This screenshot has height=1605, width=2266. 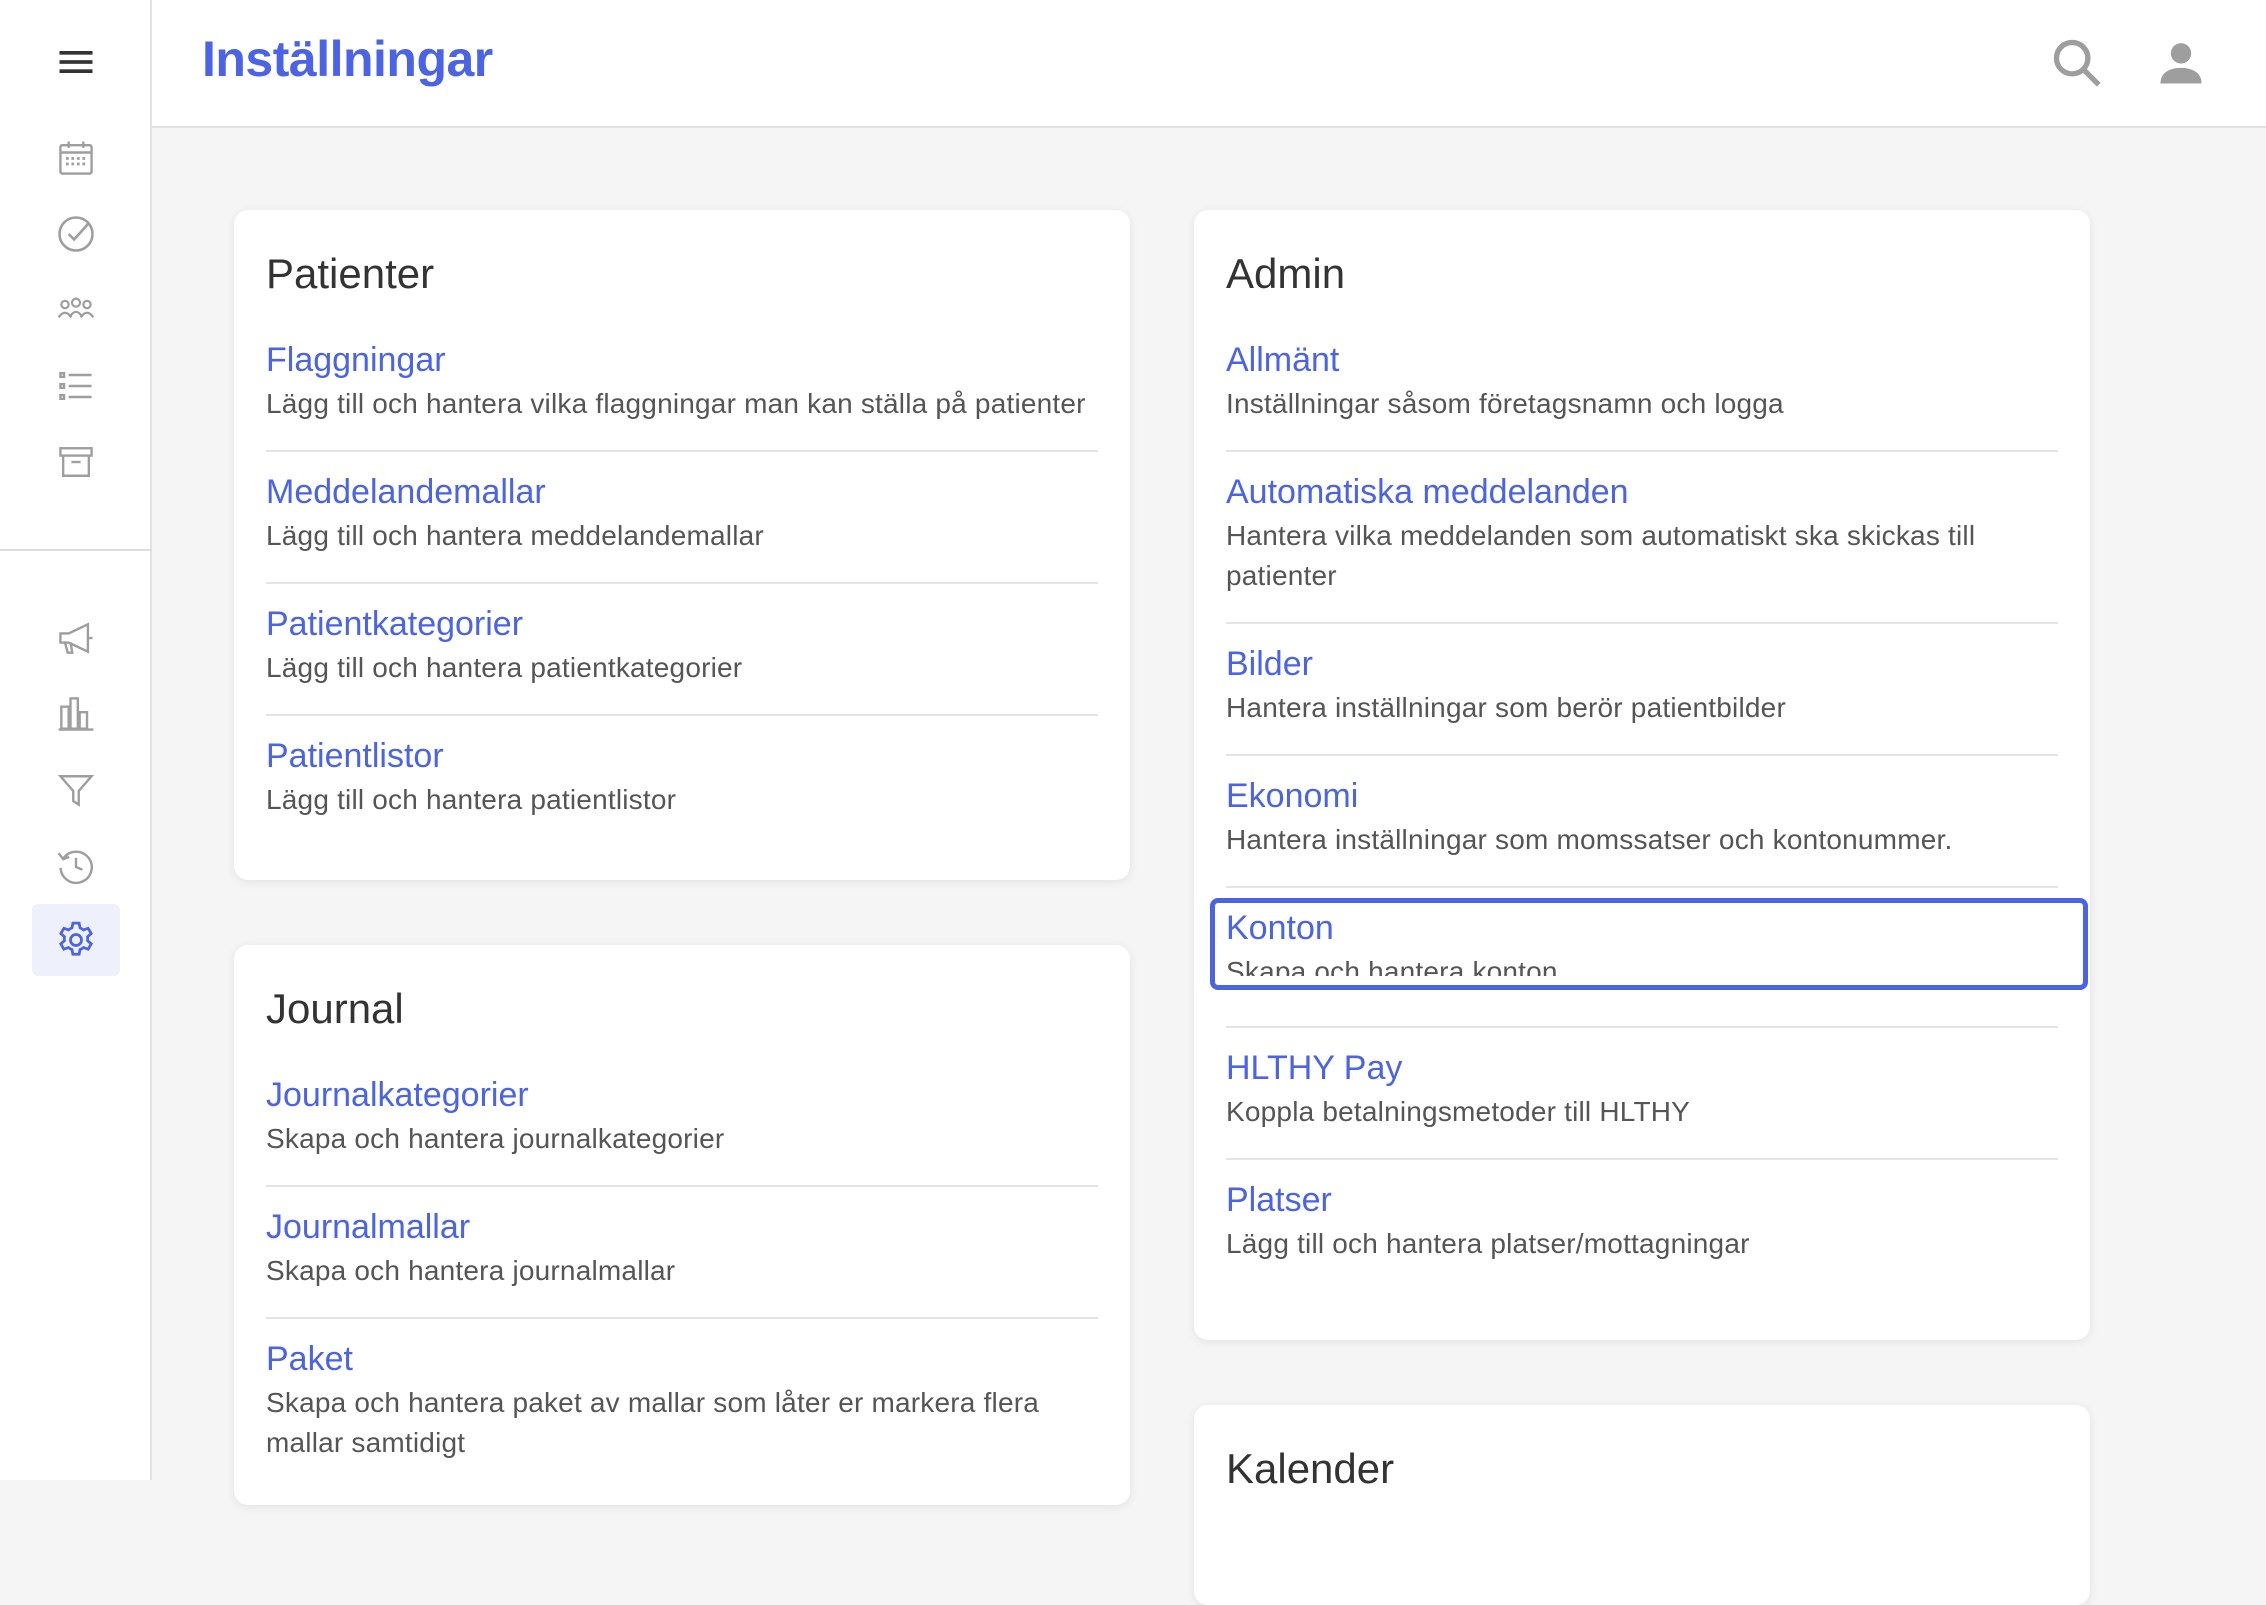 I want to click on settings-gear-icon, so click(x=76, y=940).